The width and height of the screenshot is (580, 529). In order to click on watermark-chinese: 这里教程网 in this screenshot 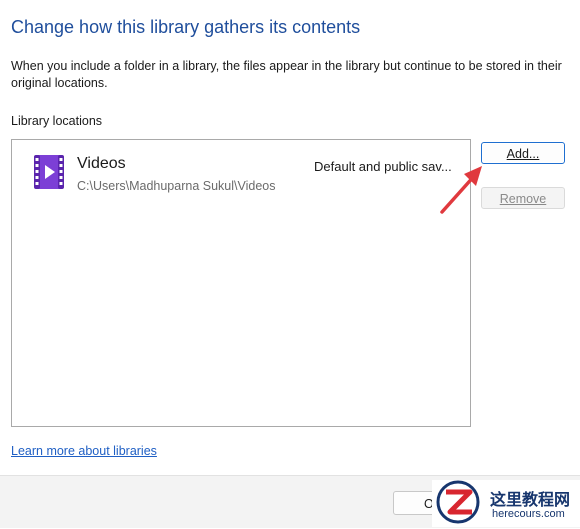, I will do `click(530, 500)`.